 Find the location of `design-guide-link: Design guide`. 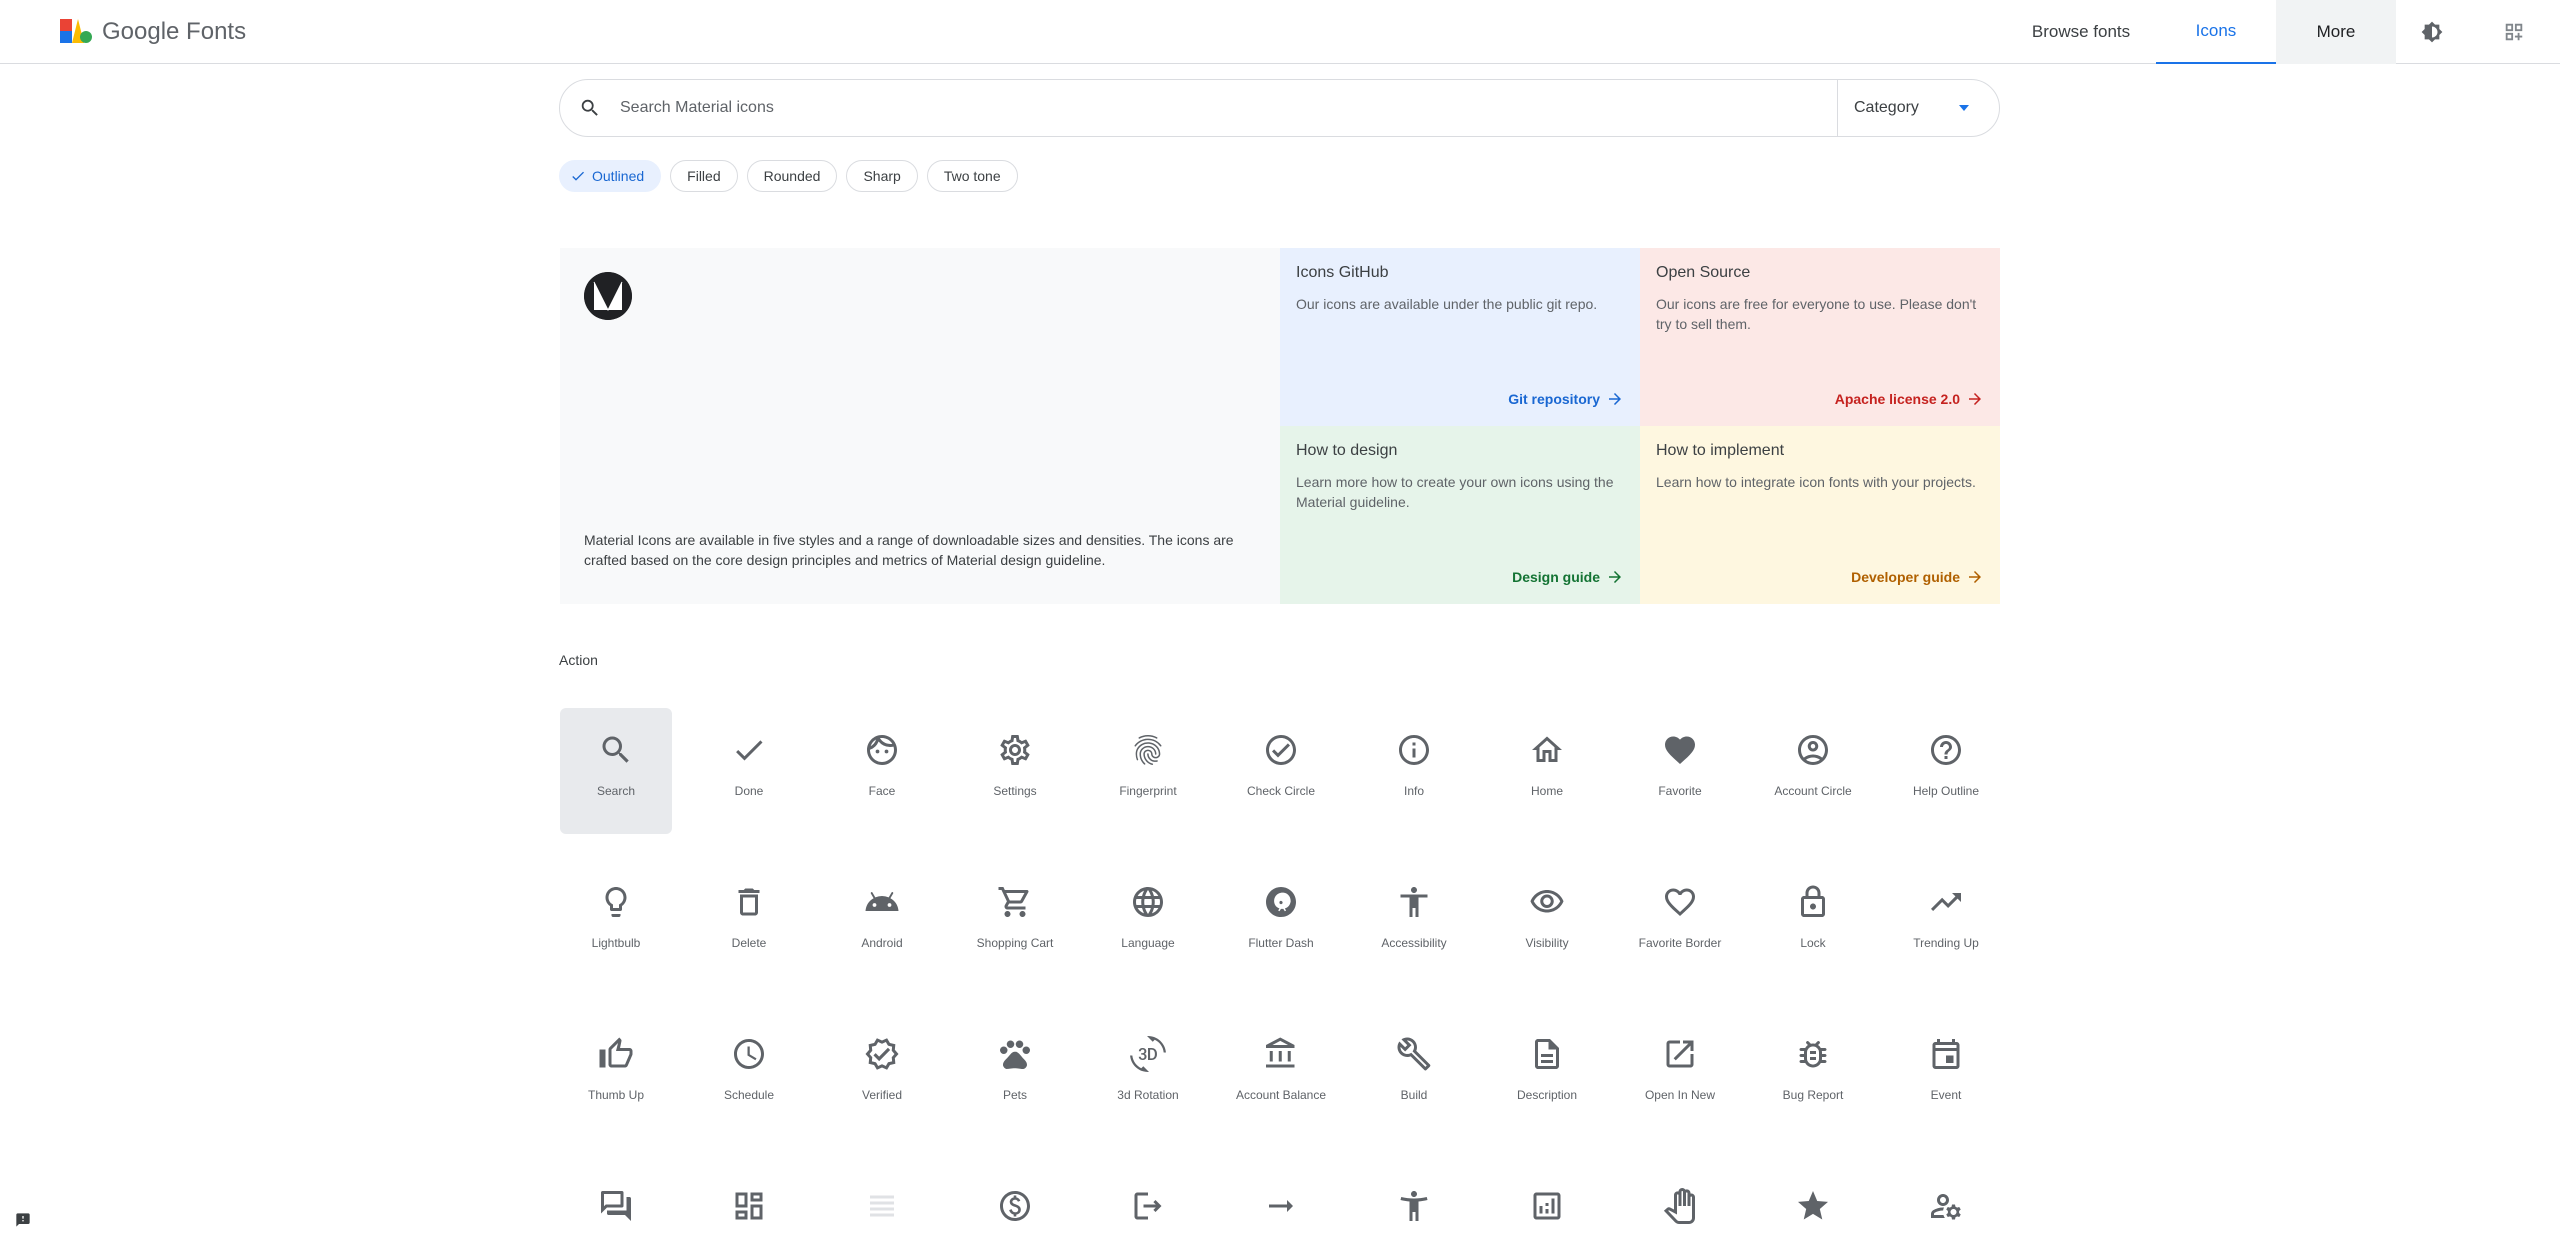

design-guide-link: Design guide is located at coordinates (1568, 577).